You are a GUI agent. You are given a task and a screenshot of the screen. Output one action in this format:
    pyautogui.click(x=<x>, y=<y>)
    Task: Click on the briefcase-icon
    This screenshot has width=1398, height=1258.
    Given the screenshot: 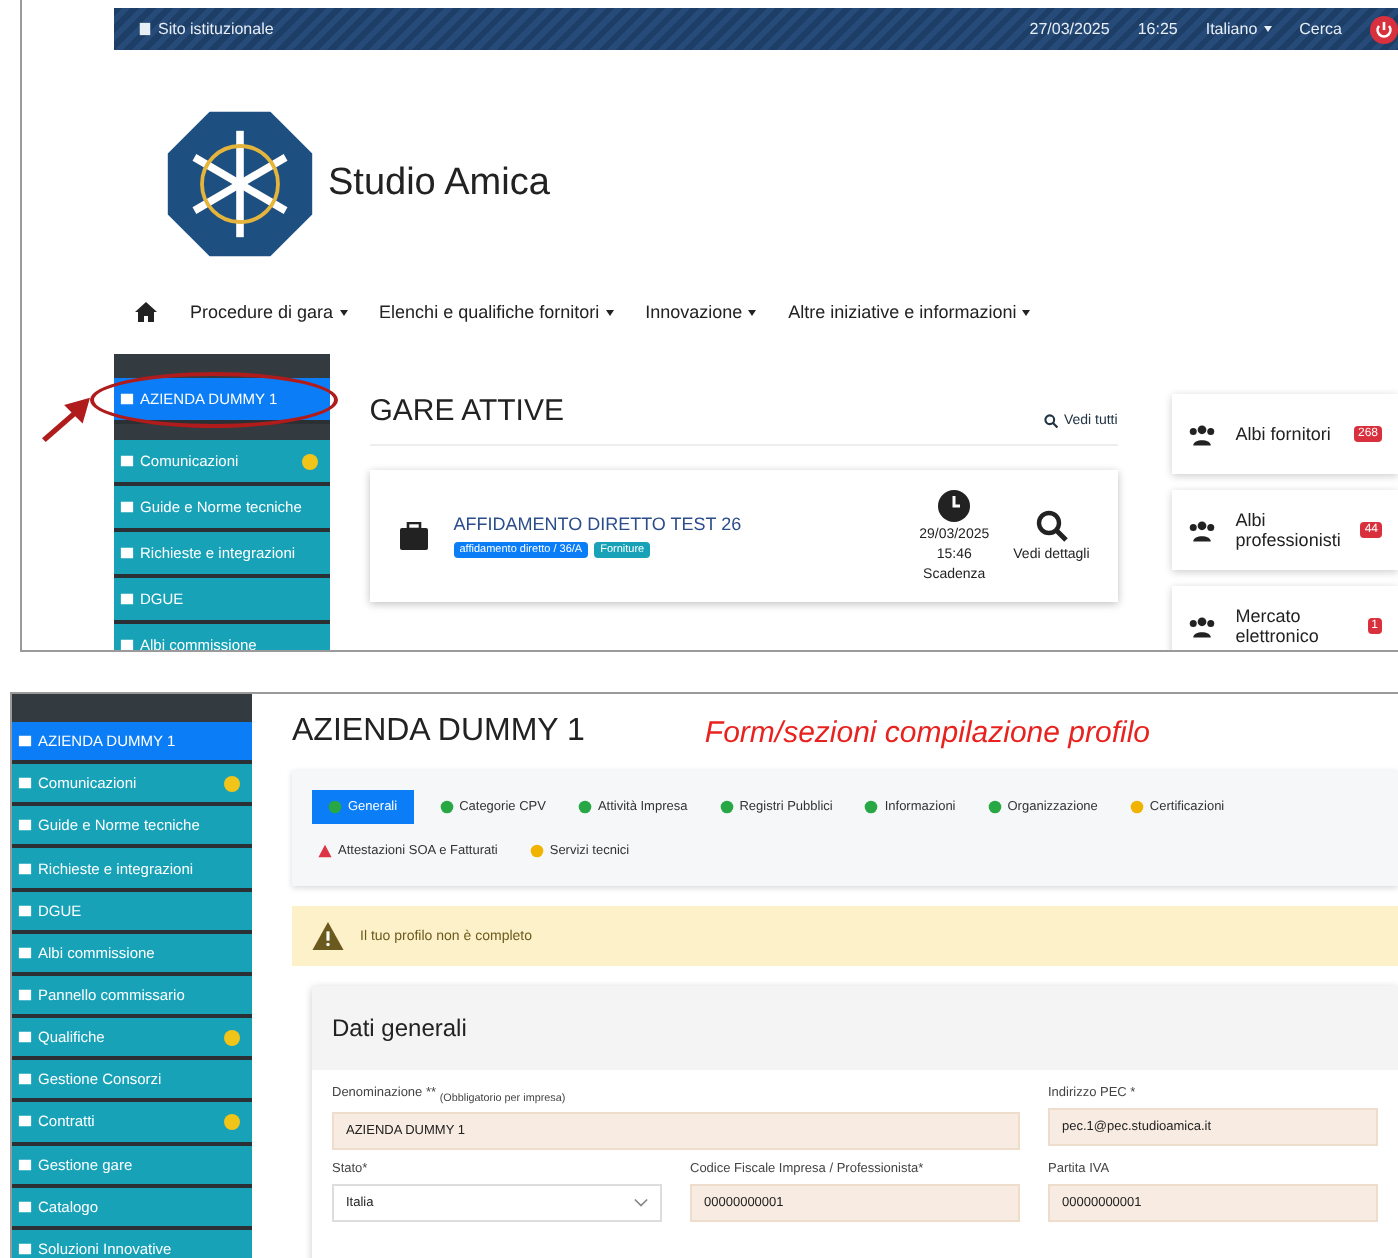 What is the action you would take?
    pyautogui.click(x=413, y=536)
    